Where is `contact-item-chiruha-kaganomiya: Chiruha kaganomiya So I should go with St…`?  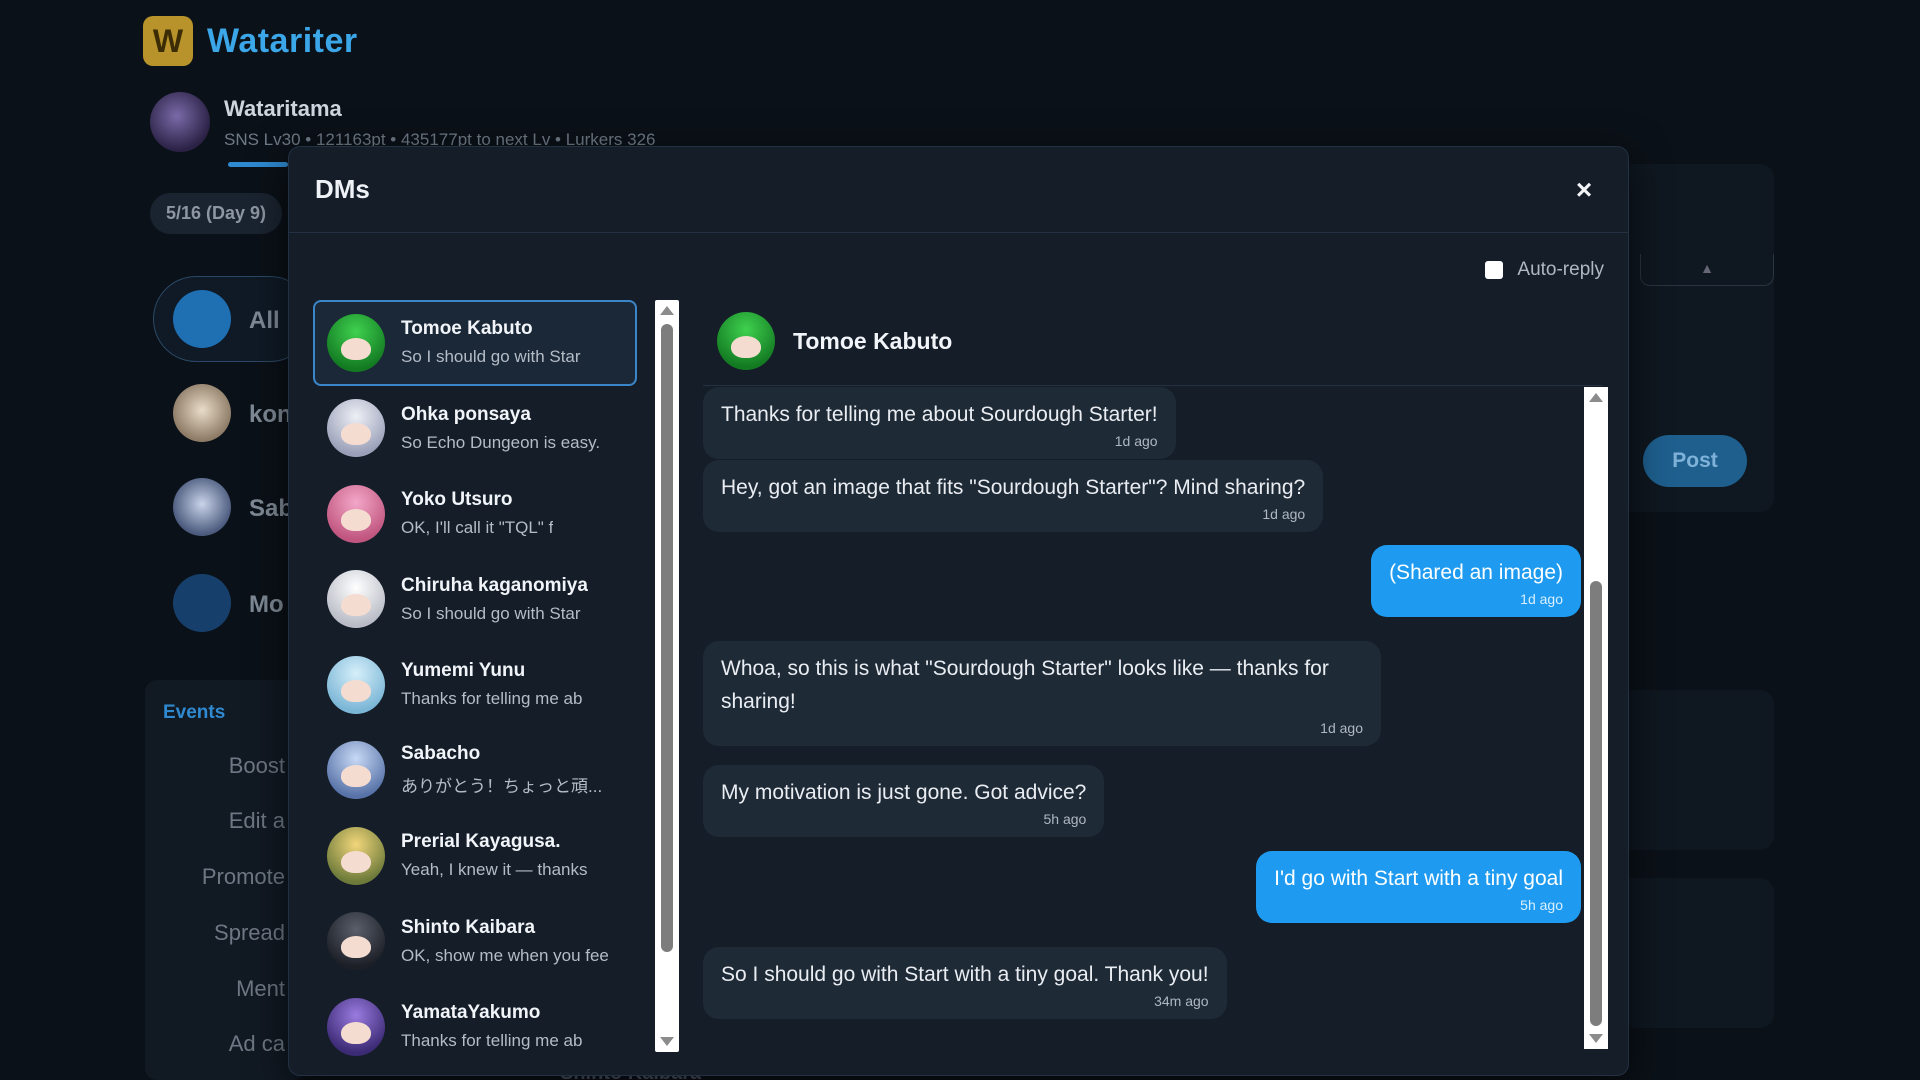
contact-item-chiruha-kaganomiya: Chiruha kaganomiya So I should go with St… is located at coordinates (475, 600).